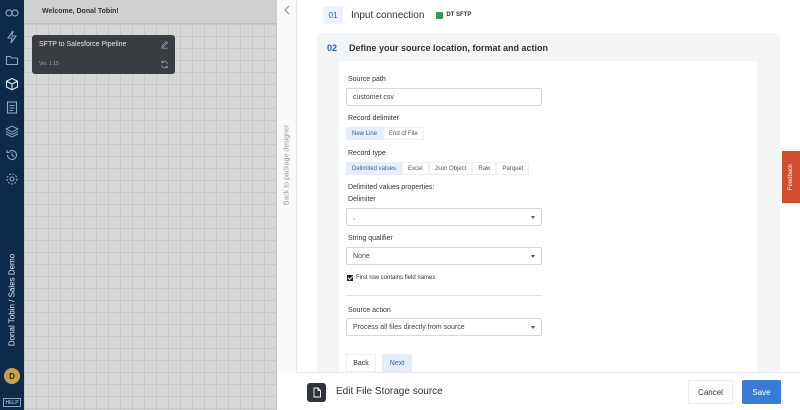 Image resolution: width=800 pixels, height=410 pixels. What do you see at coordinates (12, 60) in the screenshot?
I see `folder-icon` at bounding box center [12, 60].